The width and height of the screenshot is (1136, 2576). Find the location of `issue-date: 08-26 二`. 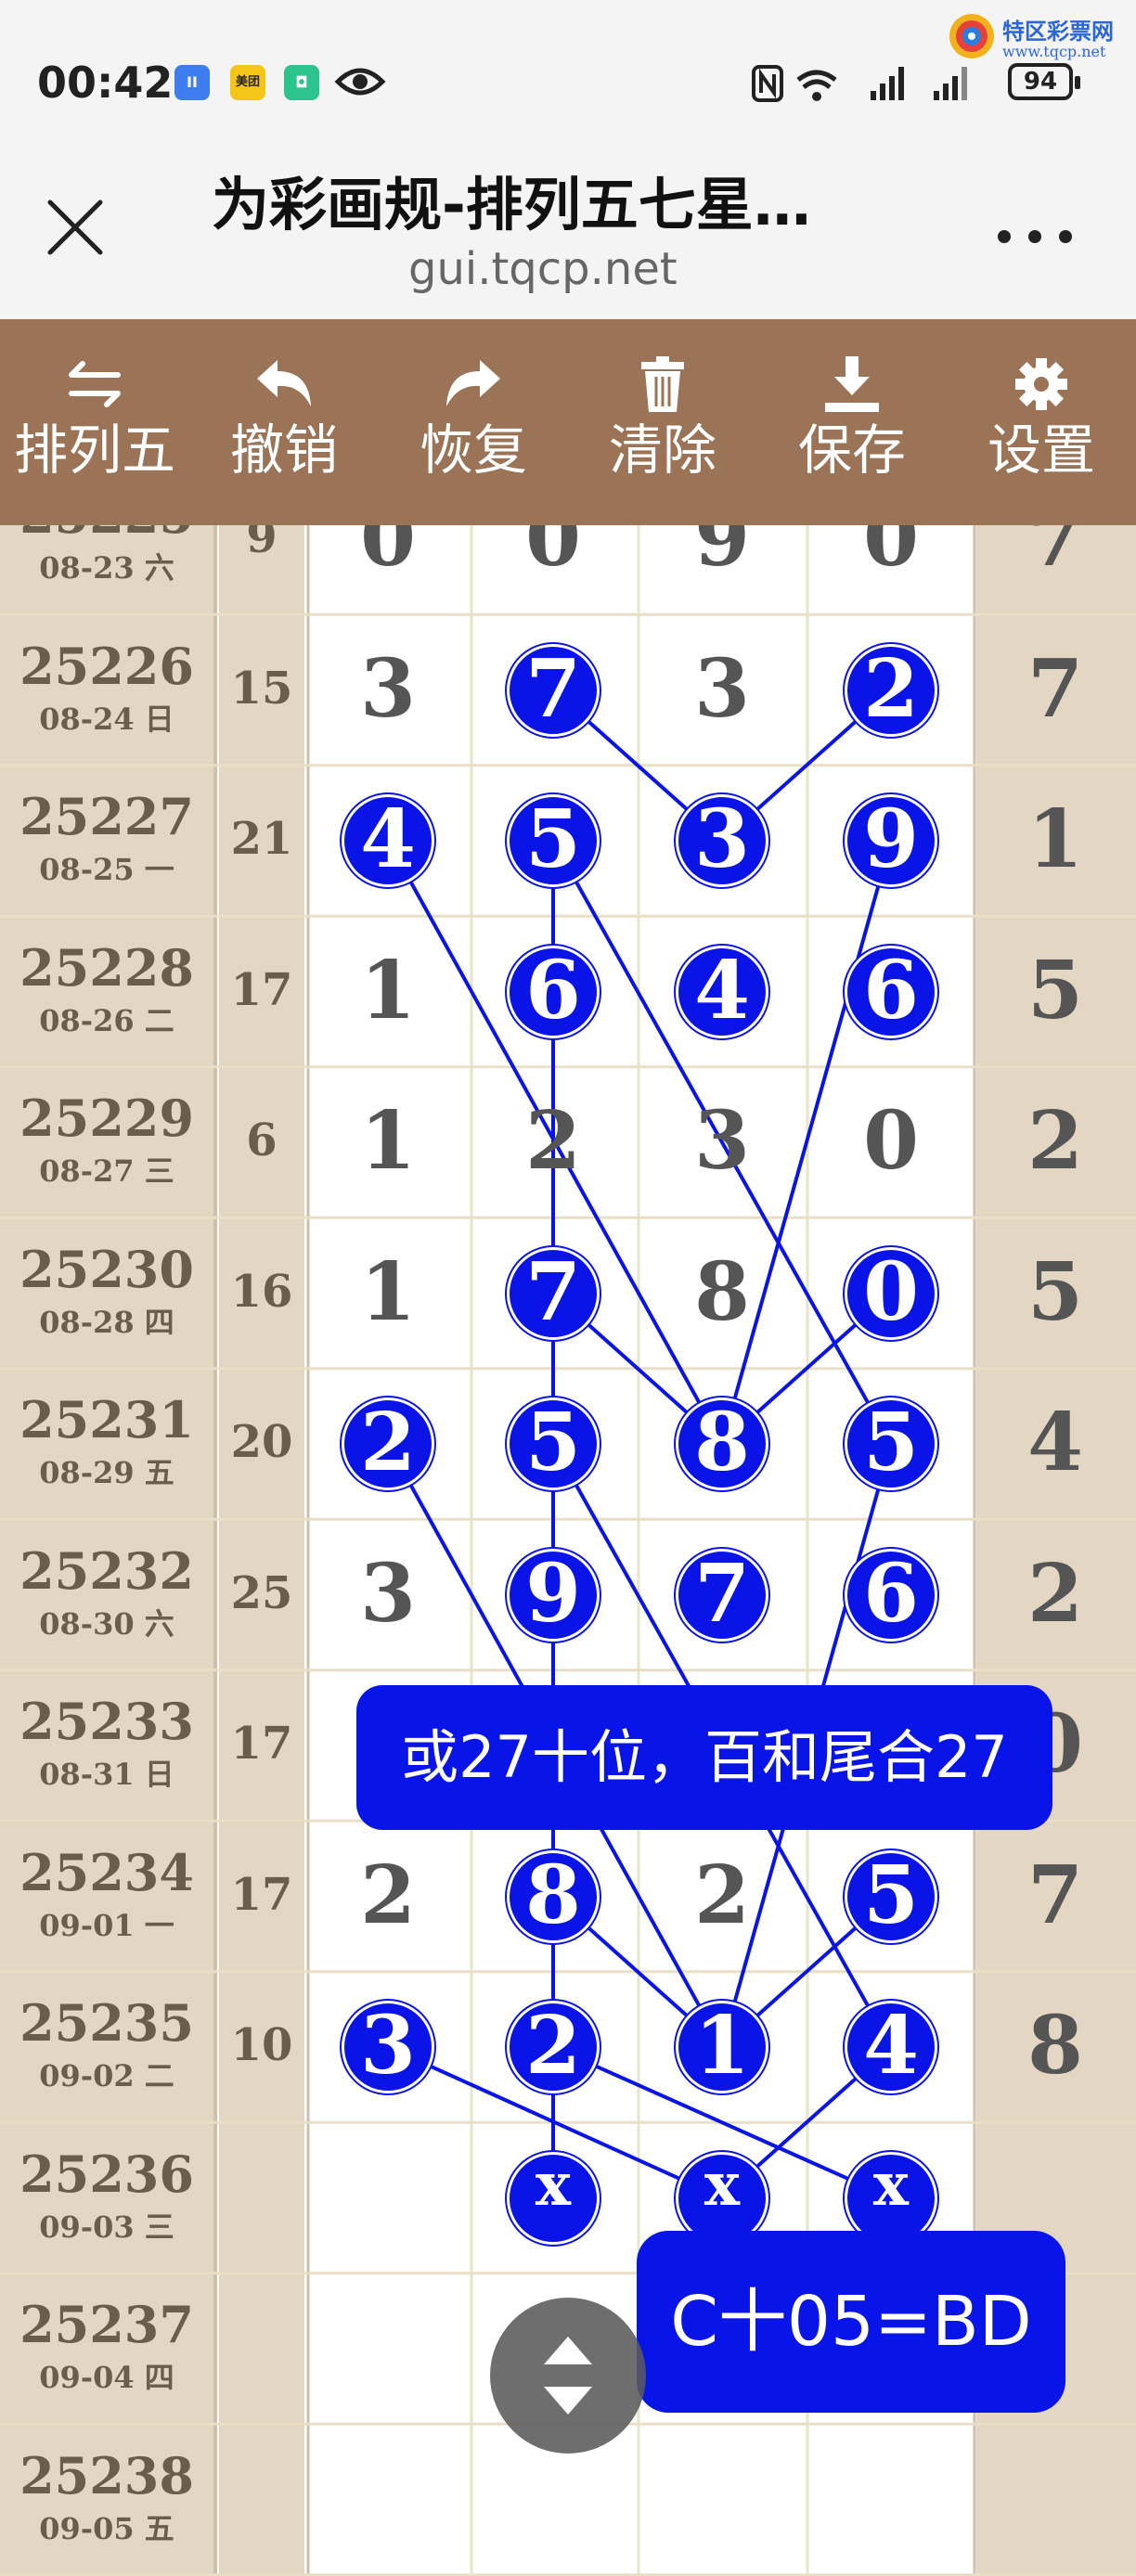

issue-date: 08-26 二 is located at coordinates (106, 1020).